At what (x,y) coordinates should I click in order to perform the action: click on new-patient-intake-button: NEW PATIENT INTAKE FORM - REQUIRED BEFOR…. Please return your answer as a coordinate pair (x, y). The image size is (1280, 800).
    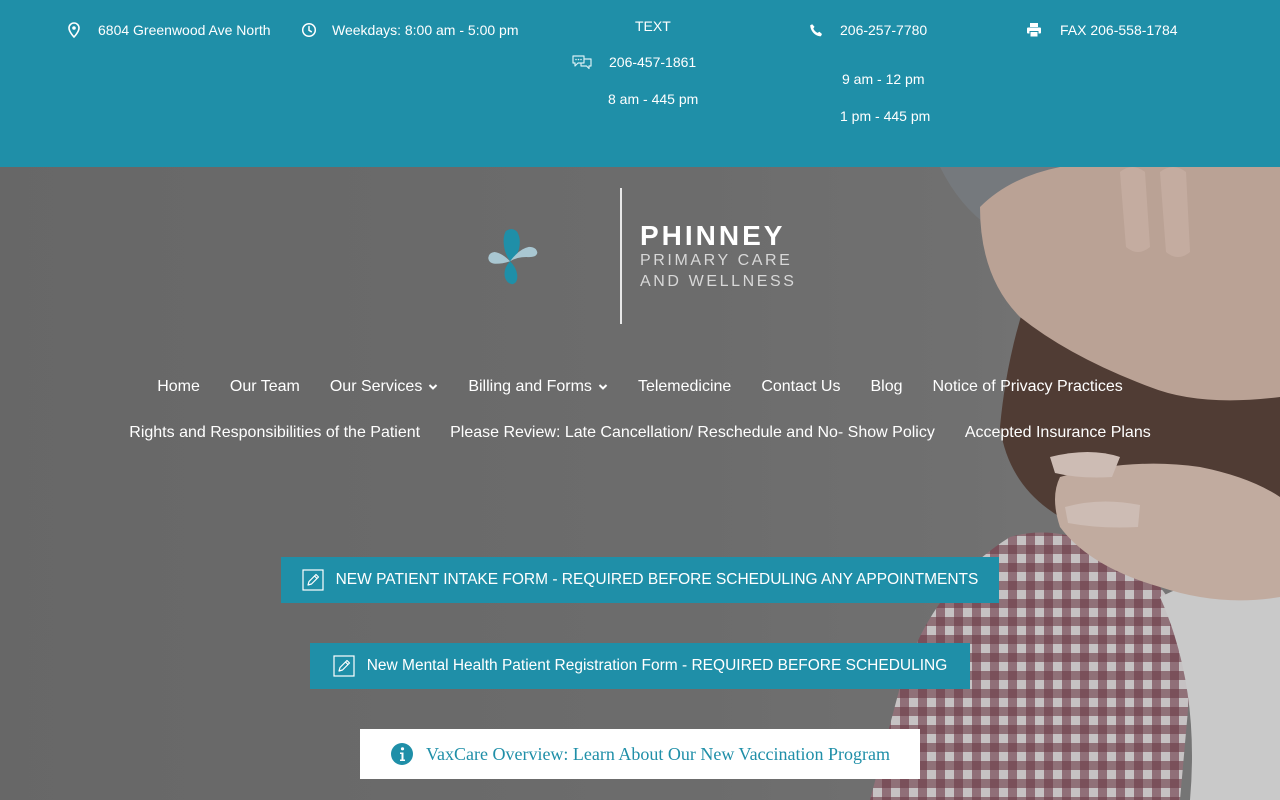
    Looking at the image, I should click on (640, 580).